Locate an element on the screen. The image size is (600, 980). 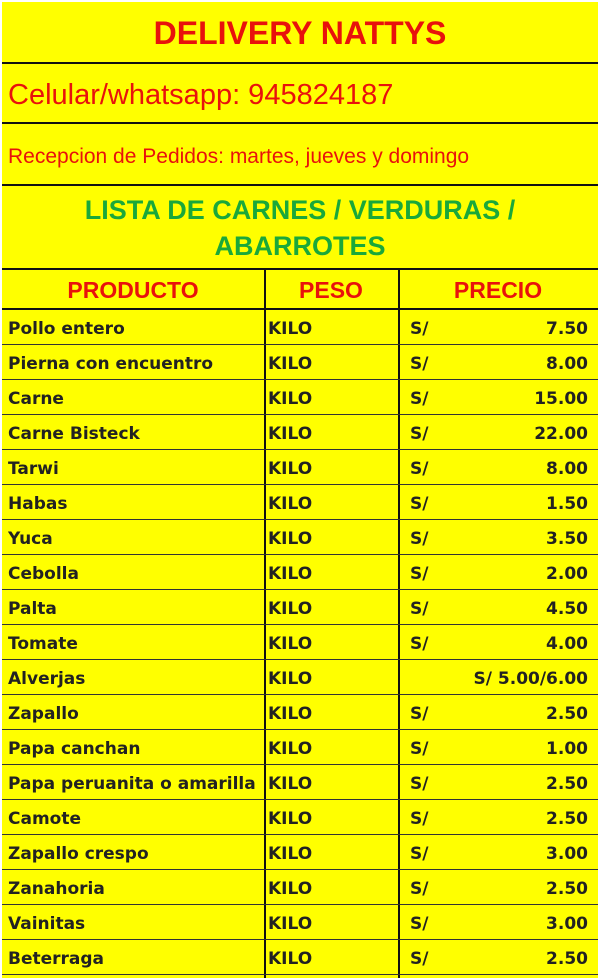
product-price: 1.00 is located at coordinates (567, 749).